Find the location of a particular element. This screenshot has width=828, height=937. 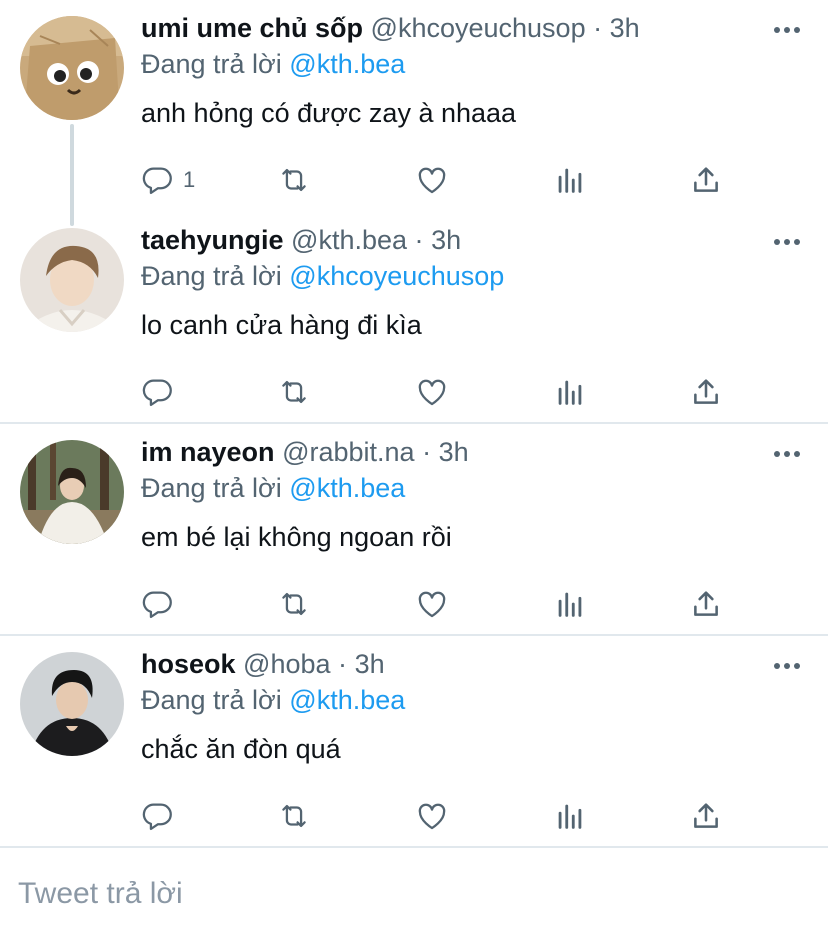

person-forest-avatar-image is located at coordinates (72, 492).